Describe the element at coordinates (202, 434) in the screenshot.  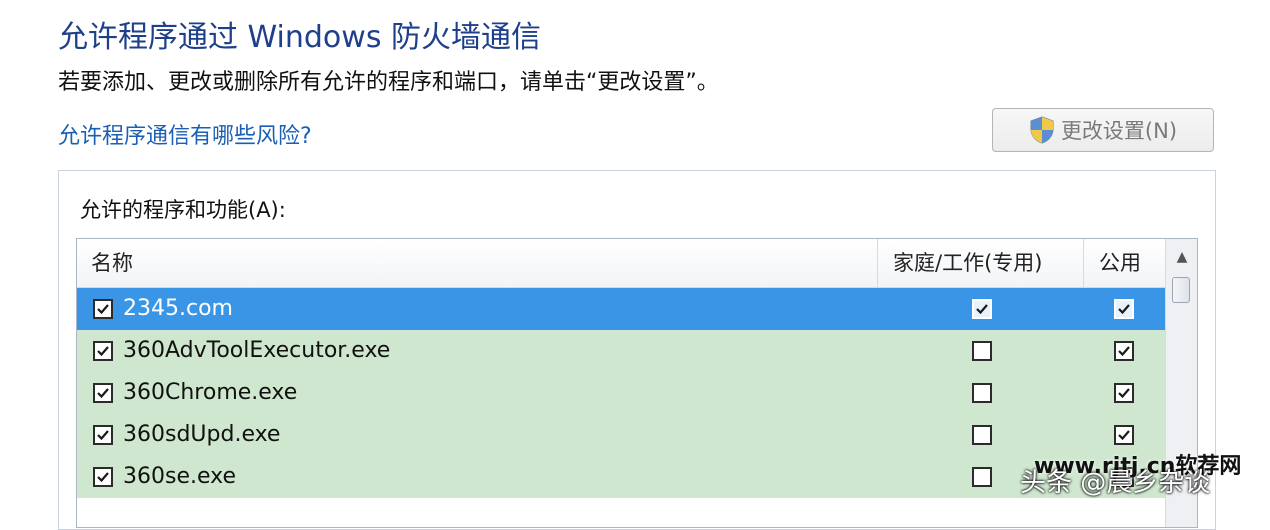
I see `program-name: 360sdUpd.exe` at that location.